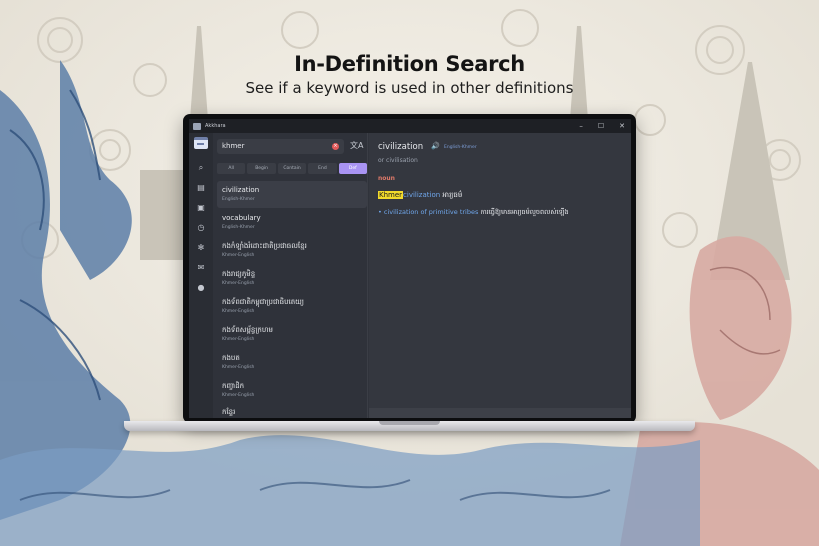 This screenshot has height=546, width=819. I want to click on list-item: កងរាជ្យភូមិន្ទ Khmer-English, so click(292, 278).